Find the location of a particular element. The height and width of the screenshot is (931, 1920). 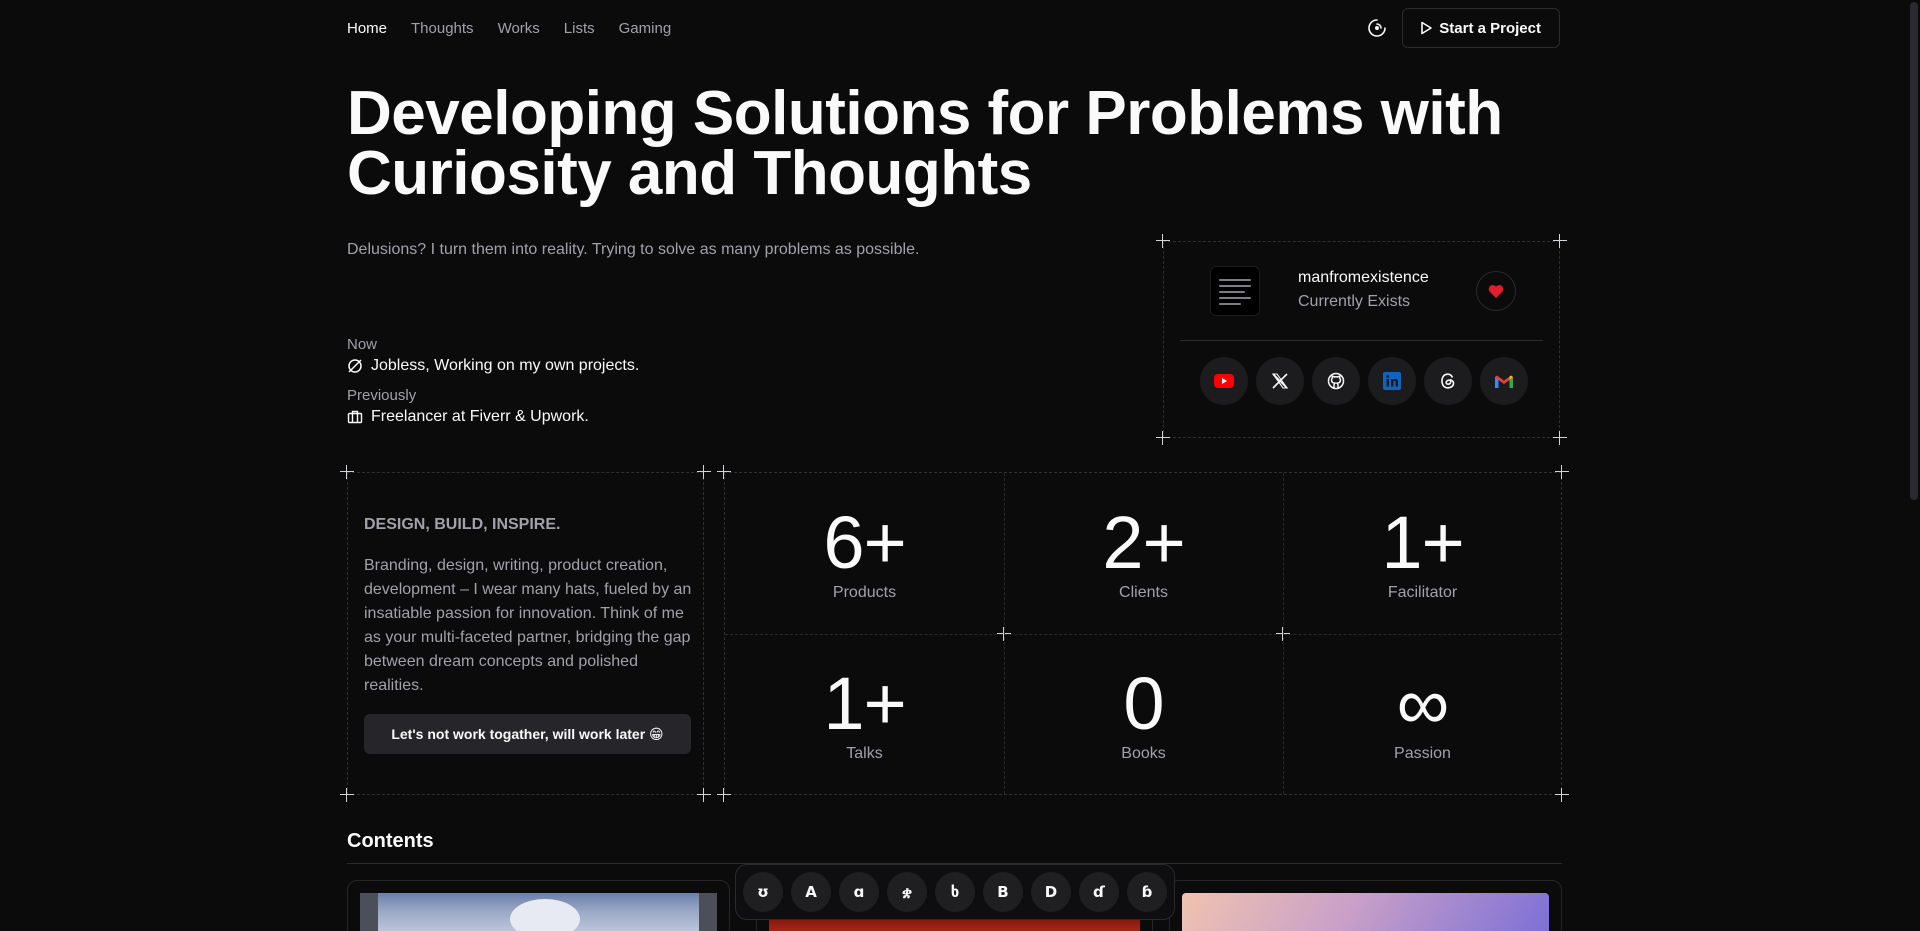

profile-header: manfromexistence Currently Exists is located at coordinates (1361, 291).